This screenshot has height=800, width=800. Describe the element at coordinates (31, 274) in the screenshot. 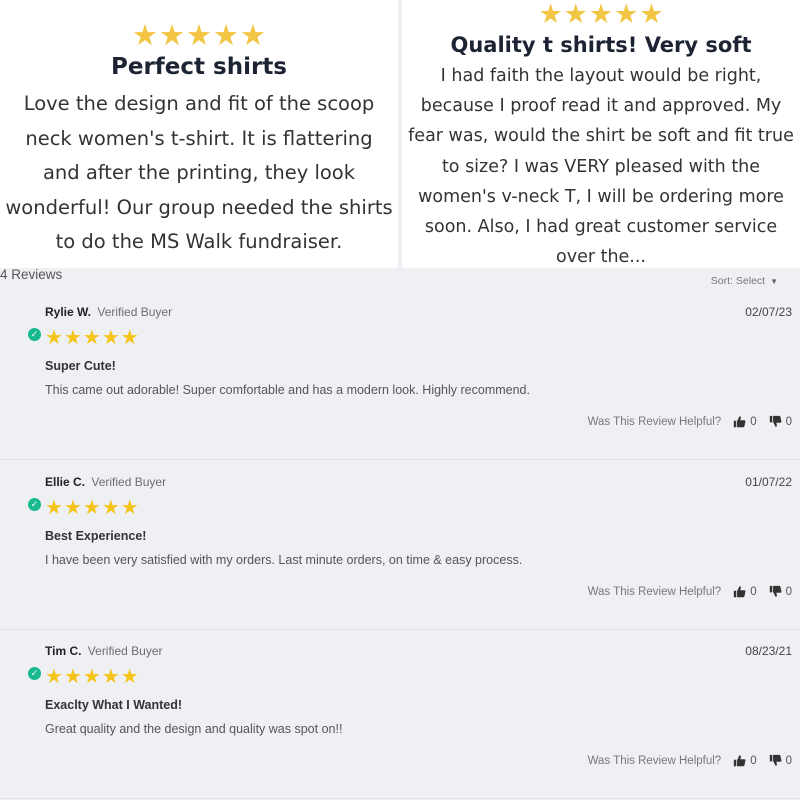

I see `reviews-count: 4 Reviews` at that location.